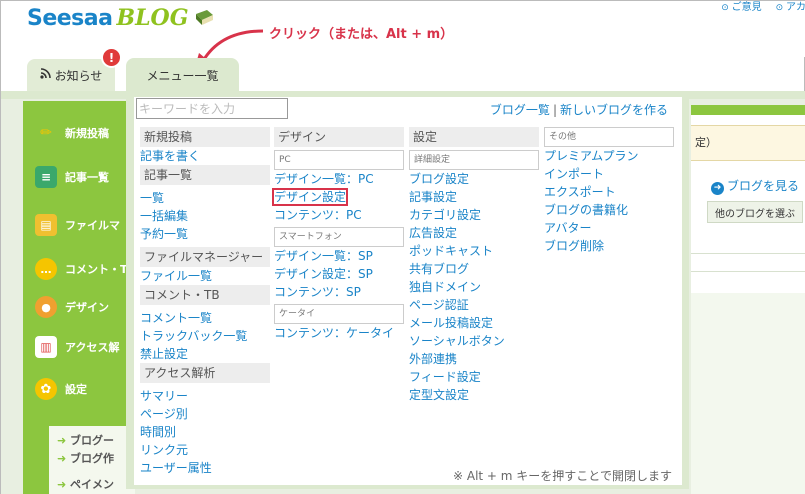 Image resolution: width=805 pixels, height=494 pixels. I want to click on sidebar-item-comments: … コメント・T, so click(79, 269).